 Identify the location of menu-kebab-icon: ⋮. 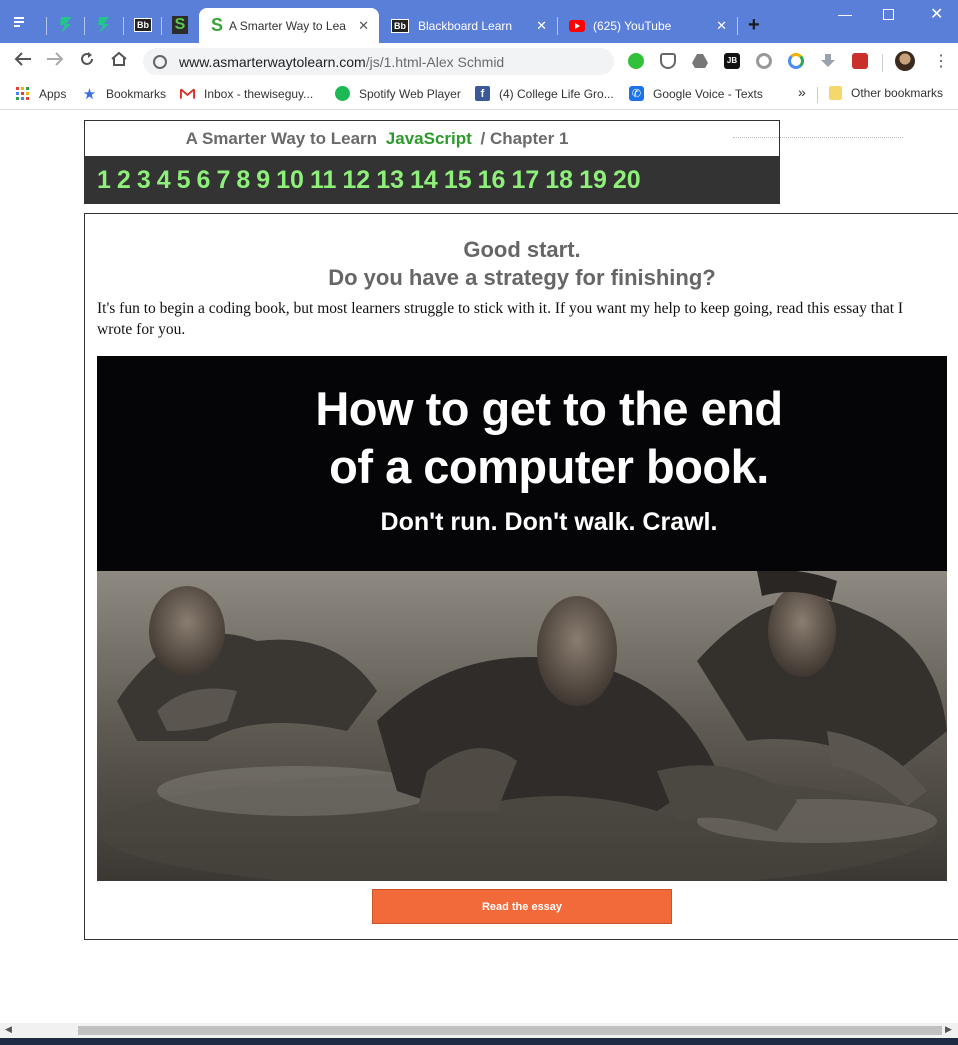
(941, 61).